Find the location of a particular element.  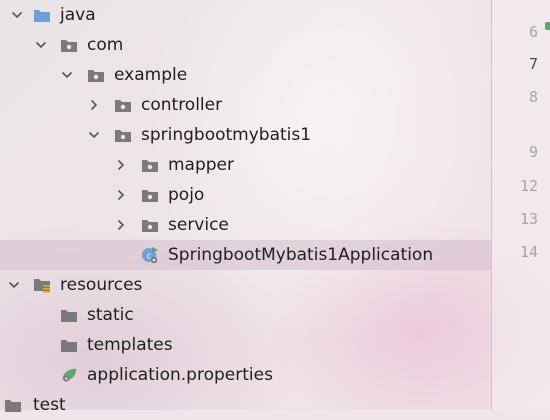

tree-item-springbootmybatis1: springbootmybatis1 is located at coordinates (245, 135).